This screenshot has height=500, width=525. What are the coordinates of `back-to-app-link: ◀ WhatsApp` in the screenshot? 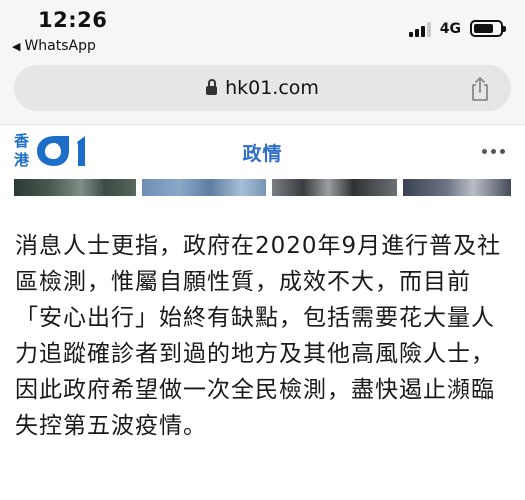 It's located at (54, 46).